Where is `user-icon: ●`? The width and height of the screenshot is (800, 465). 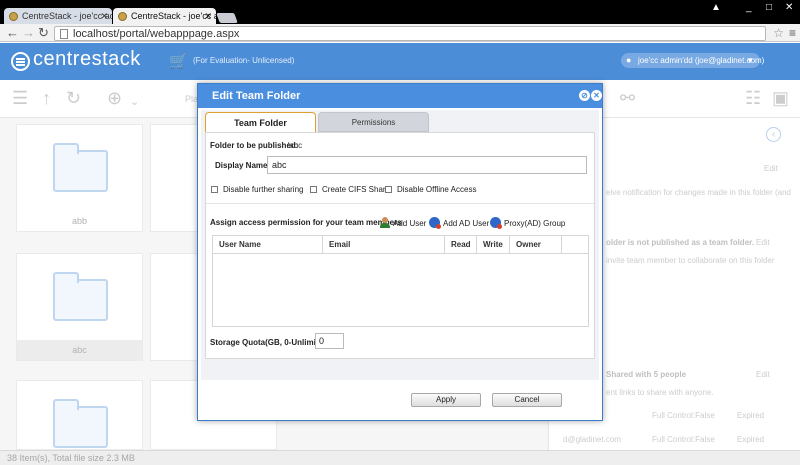 user-icon: ● is located at coordinates (629, 60).